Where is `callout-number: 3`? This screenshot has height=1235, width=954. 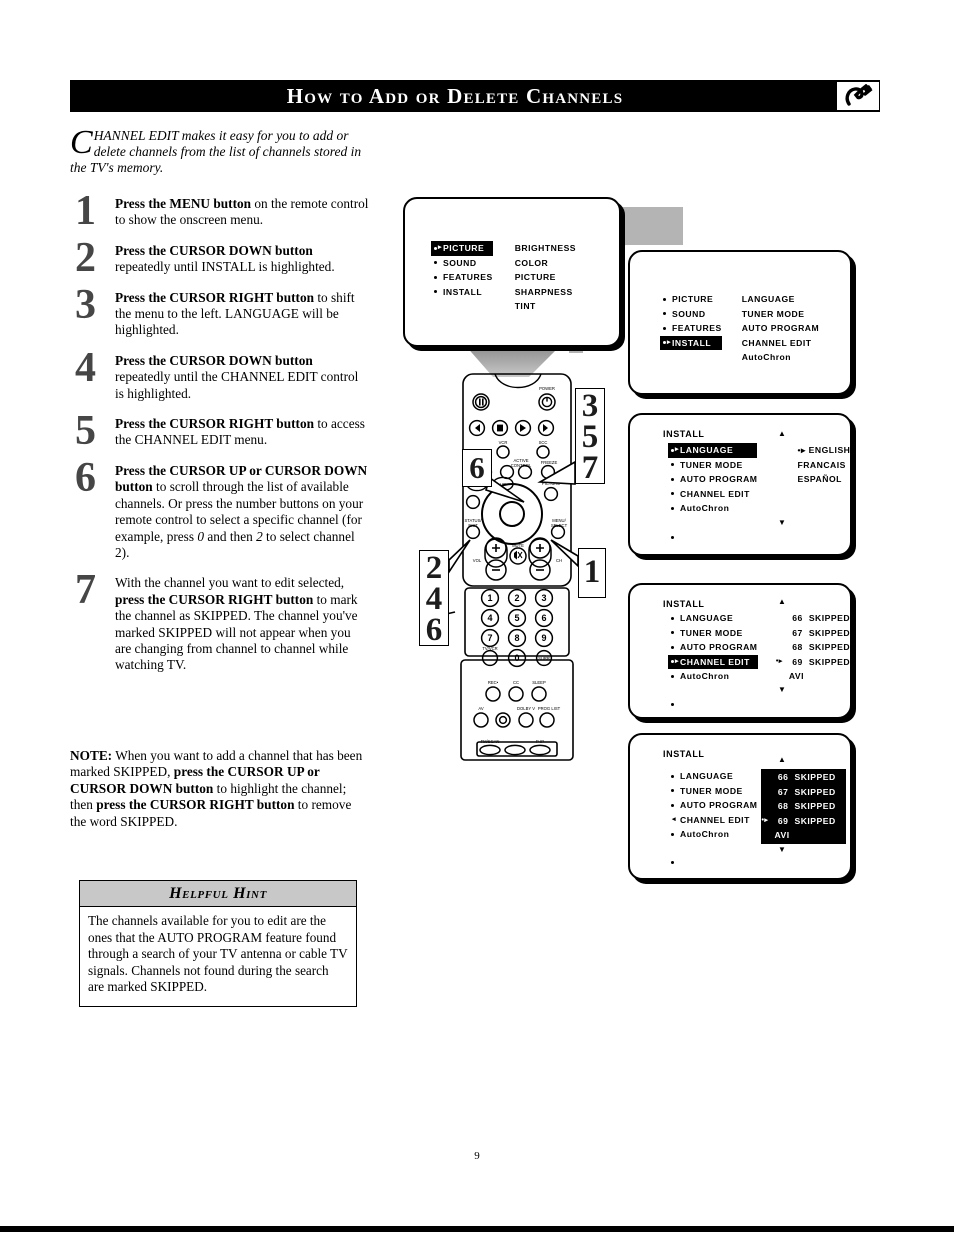 callout-number: 3 is located at coordinates (590, 406).